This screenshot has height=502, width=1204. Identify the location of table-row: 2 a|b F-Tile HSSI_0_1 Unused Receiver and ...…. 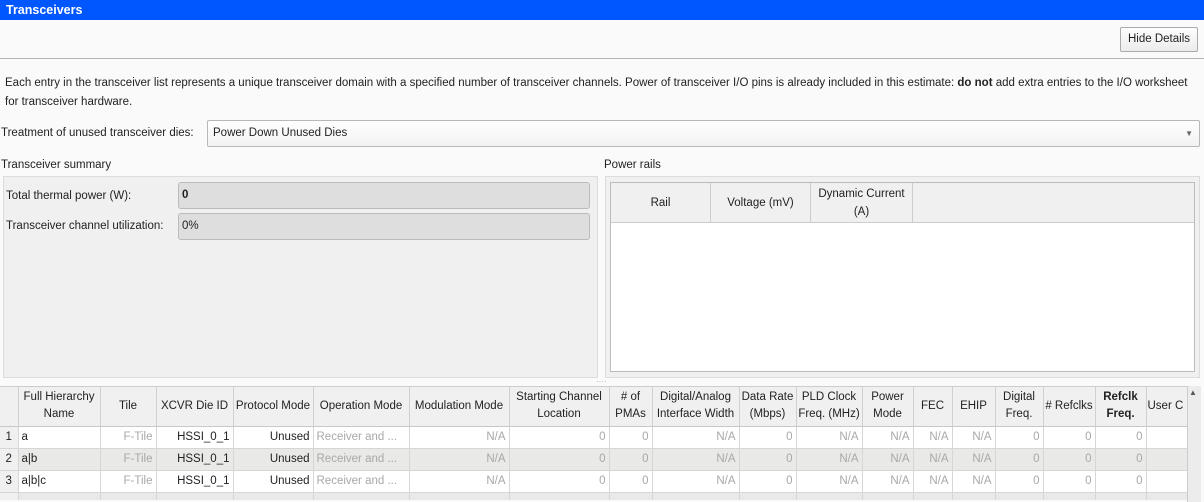
(594, 459).